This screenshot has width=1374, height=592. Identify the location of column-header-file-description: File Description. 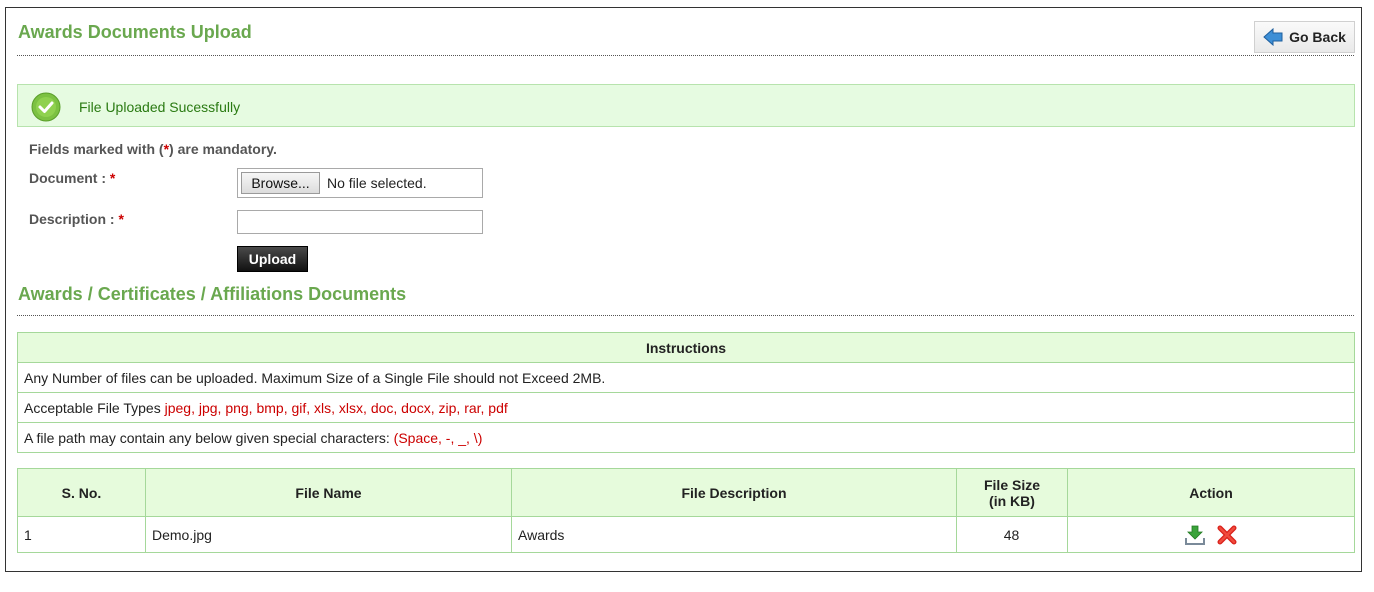
(734, 492).